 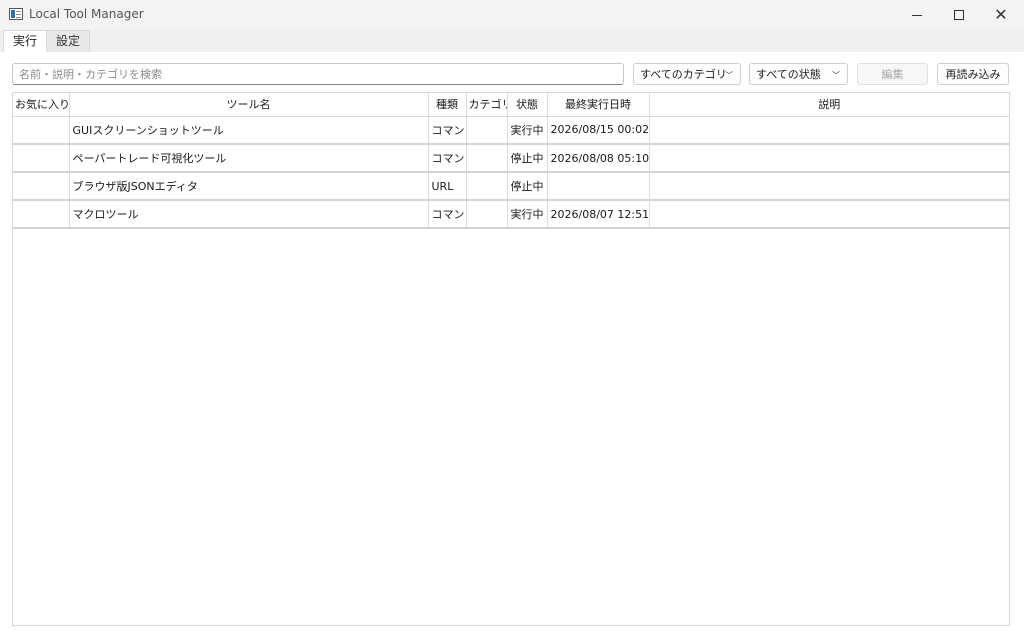 I want to click on tool-name-cell: ブラウザ版JSONエディタ, so click(x=249, y=186).